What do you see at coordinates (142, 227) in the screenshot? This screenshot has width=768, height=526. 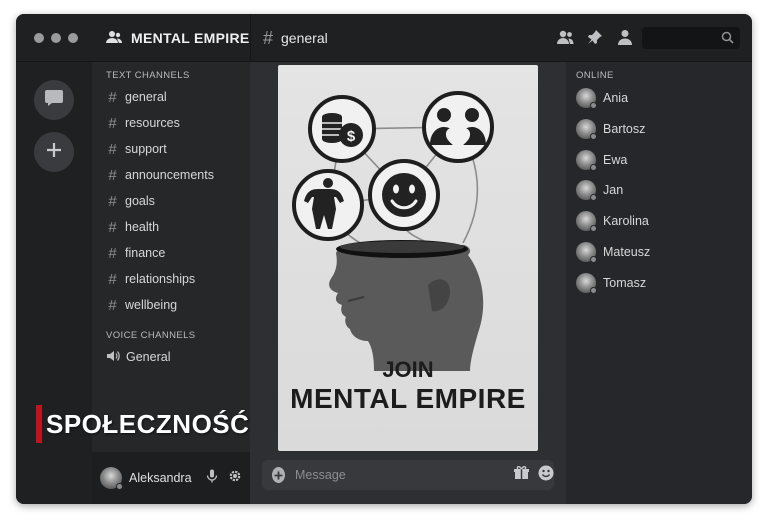 I see `channel-label: health` at bounding box center [142, 227].